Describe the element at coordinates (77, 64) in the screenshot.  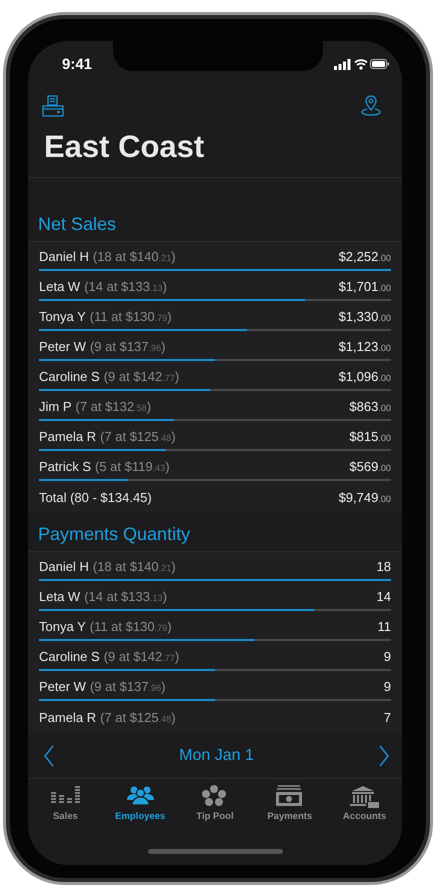
I see `status-time: 9:41` at that location.